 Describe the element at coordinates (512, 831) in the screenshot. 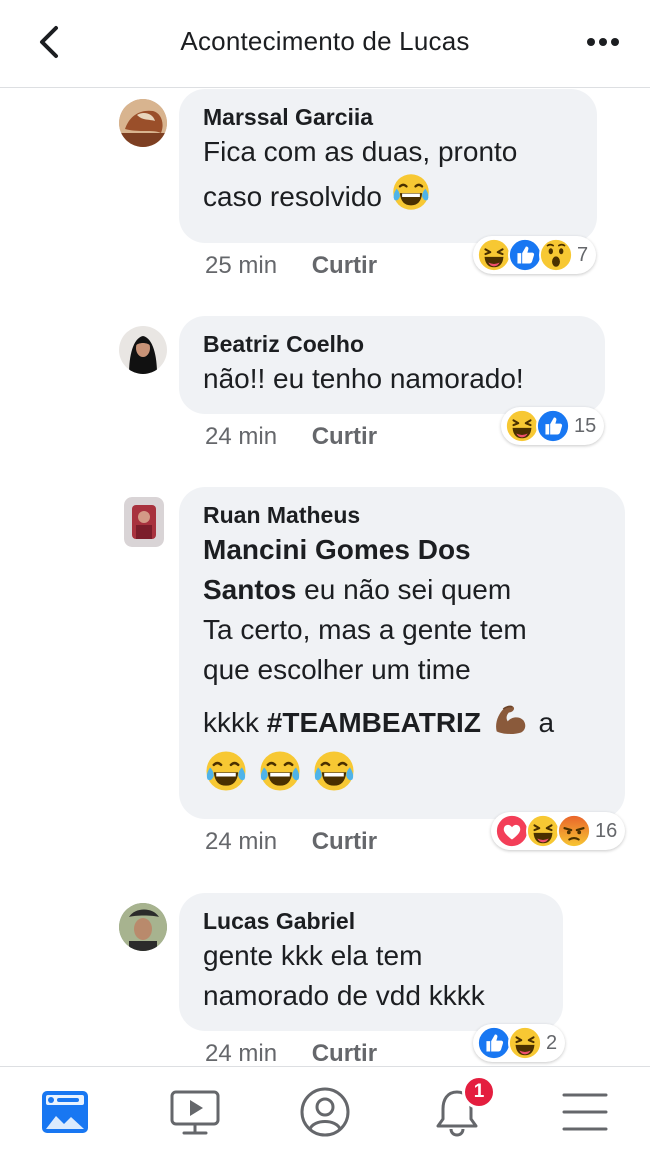

I see `love-reaction-icon` at that location.